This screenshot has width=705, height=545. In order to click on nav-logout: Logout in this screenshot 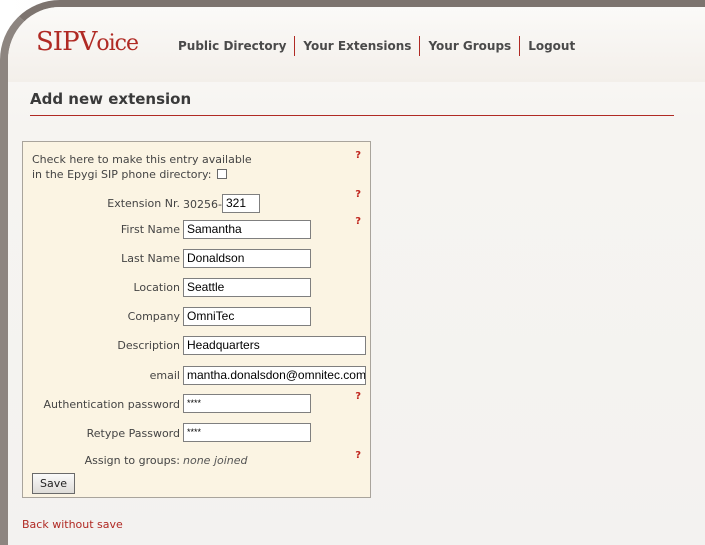, I will do `click(551, 46)`.